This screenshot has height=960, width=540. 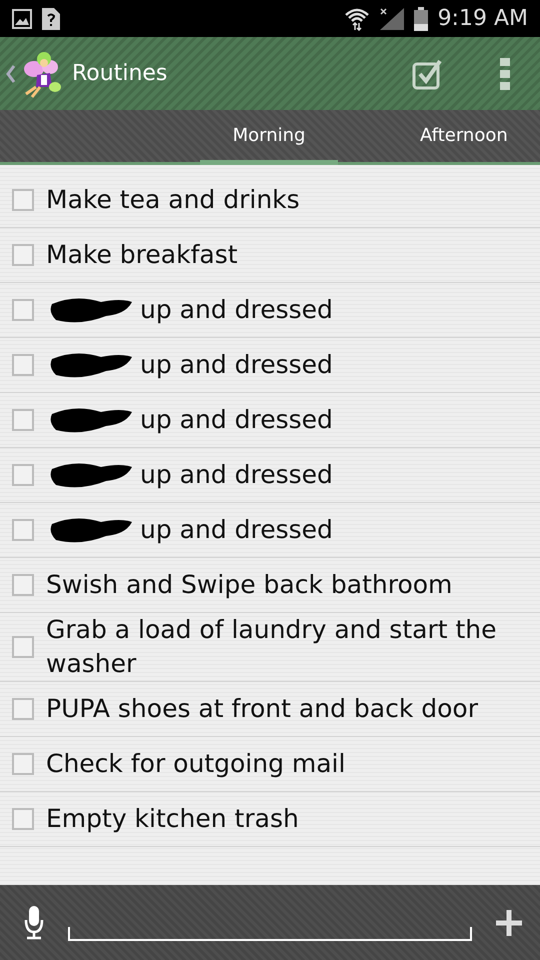 I want to click on menu-button, so click(x=505, y=74).